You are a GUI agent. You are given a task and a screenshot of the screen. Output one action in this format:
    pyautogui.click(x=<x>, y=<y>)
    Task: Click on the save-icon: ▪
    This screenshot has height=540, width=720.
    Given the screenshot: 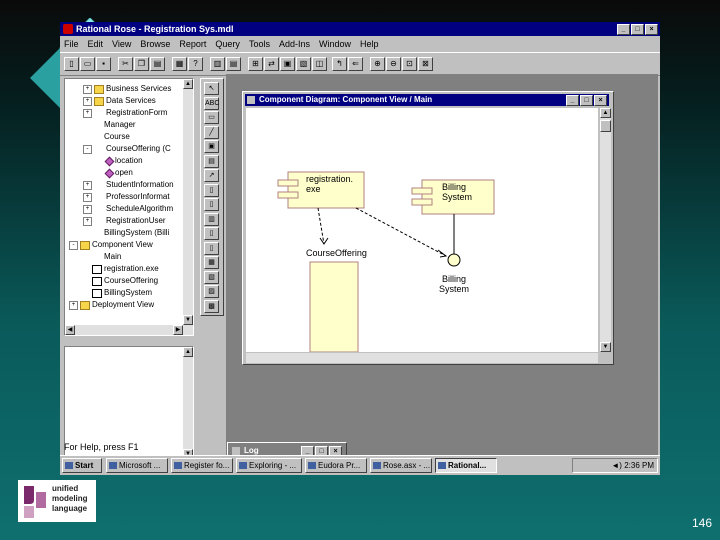 What is the action you would take?
    pyautogui.click(x=103, y=64)
    